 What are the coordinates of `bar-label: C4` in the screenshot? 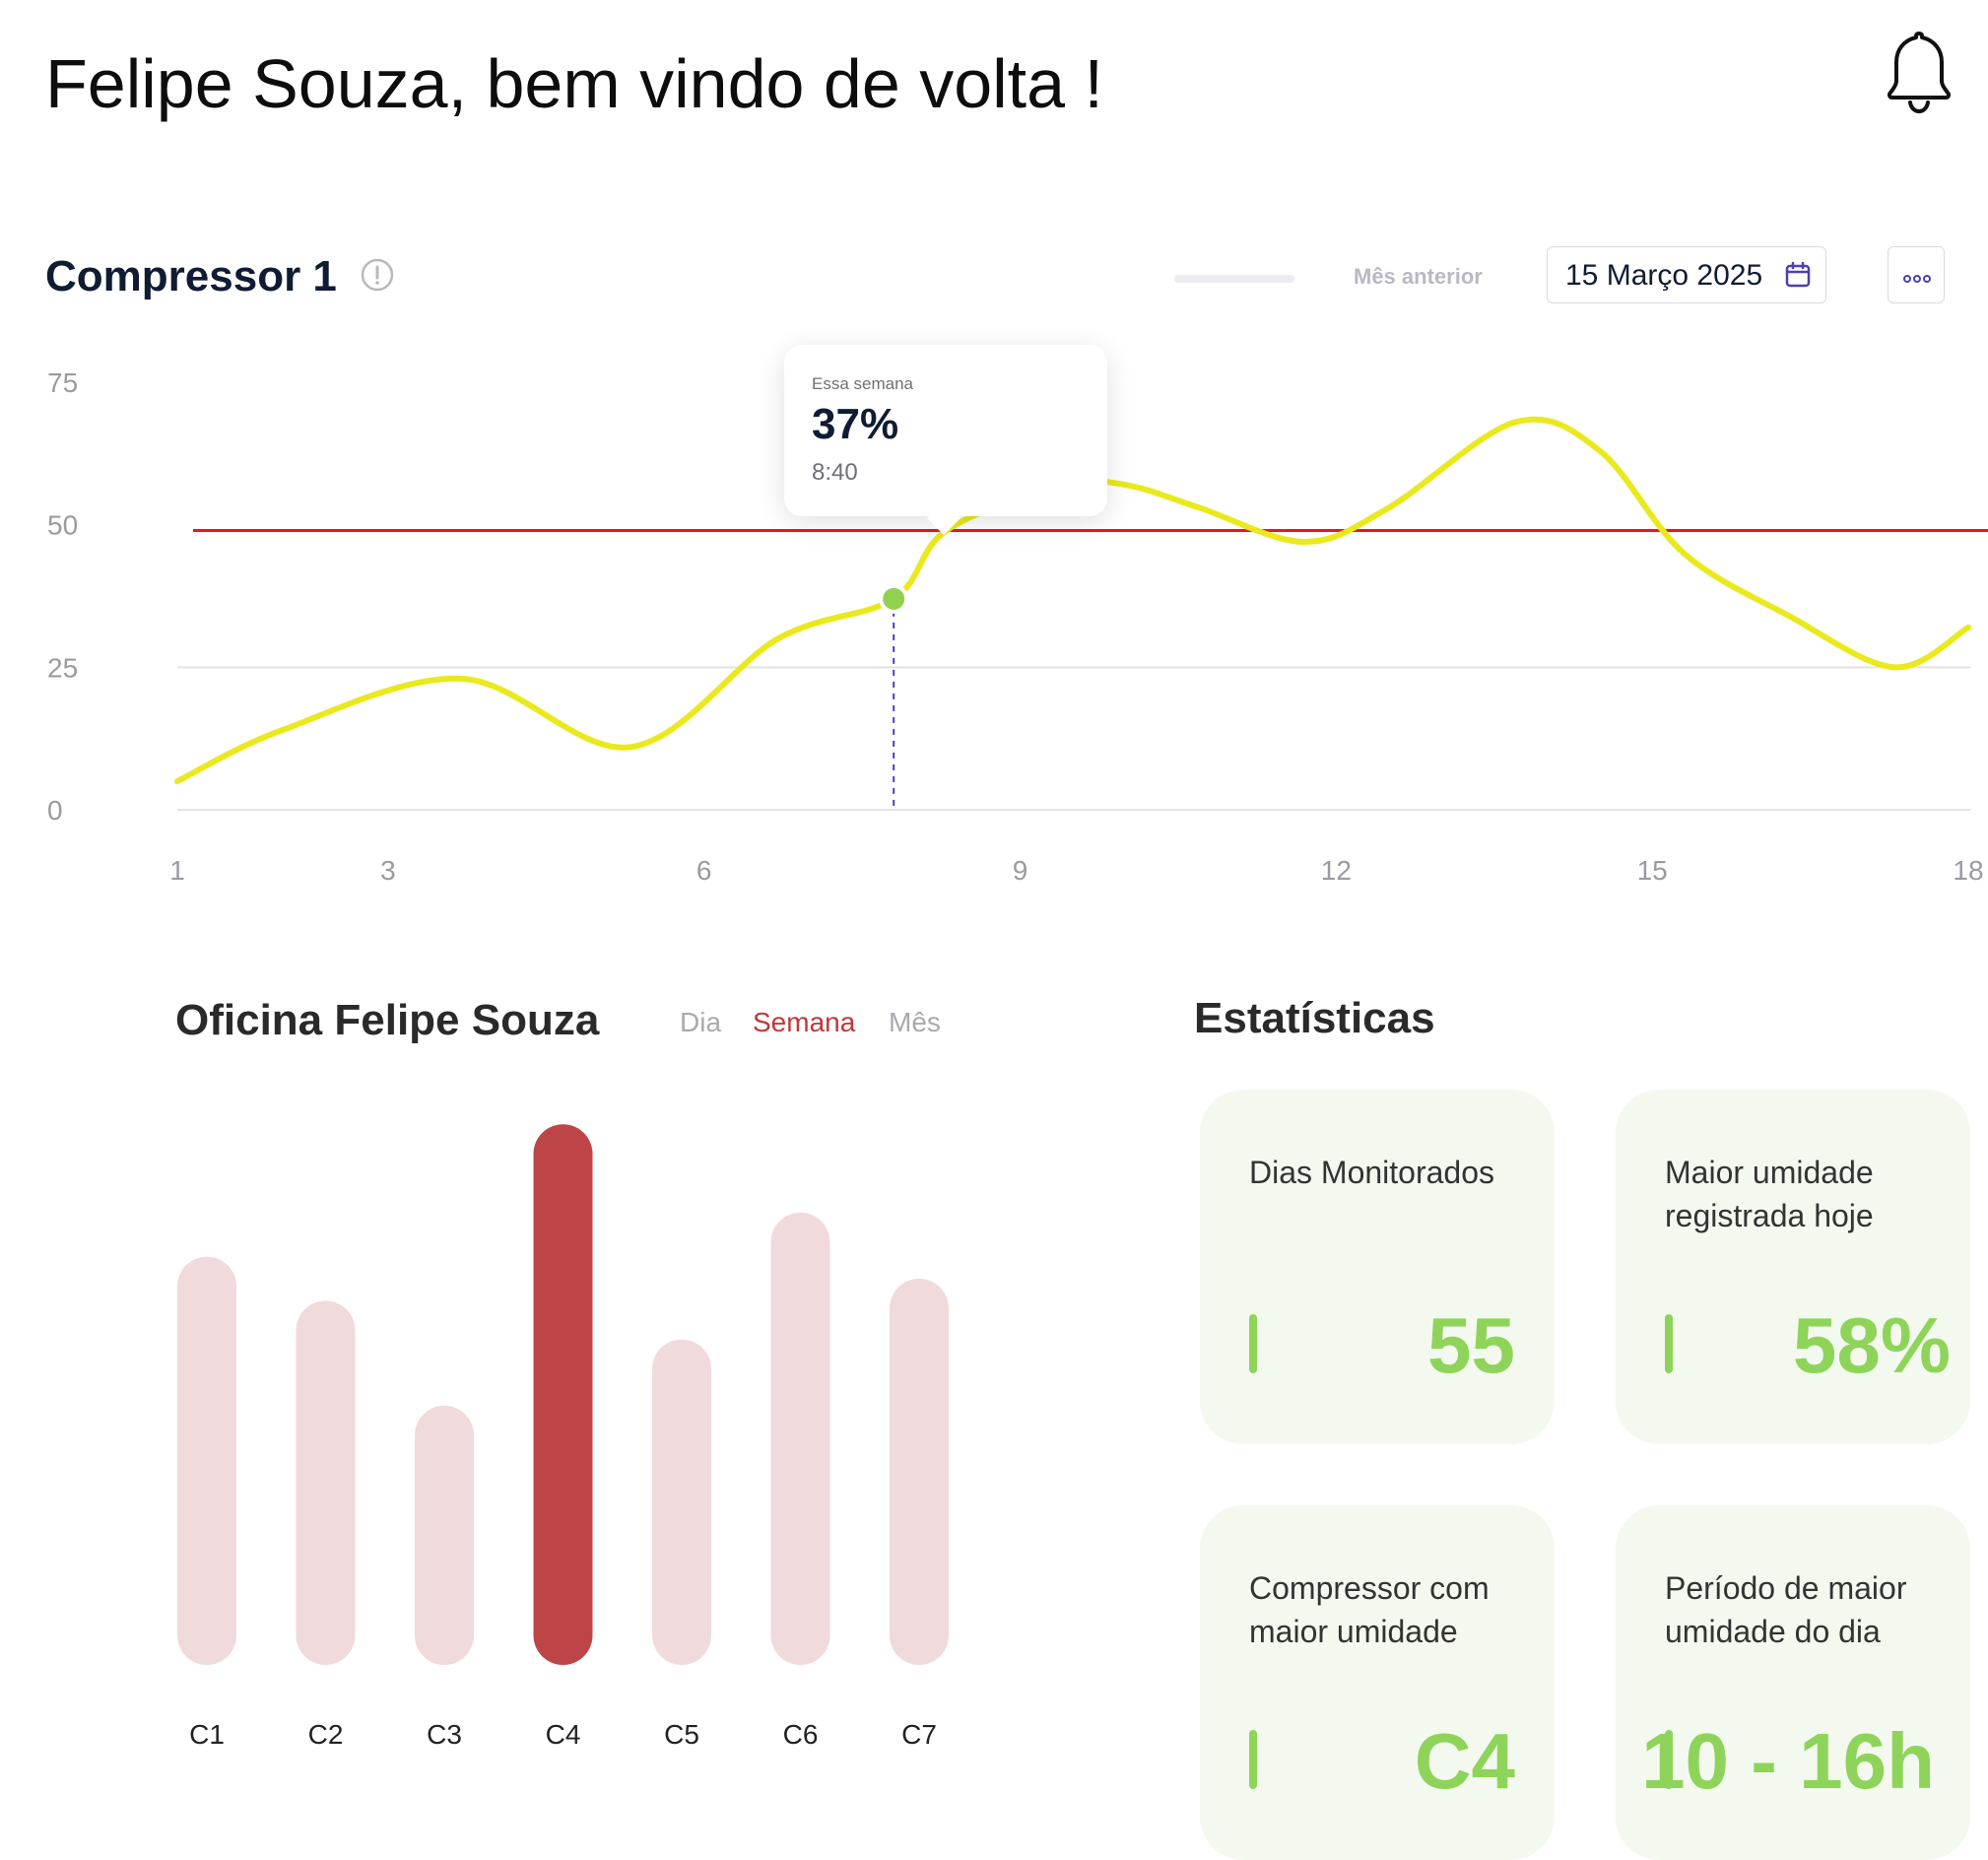 It's located at (563, 1735).